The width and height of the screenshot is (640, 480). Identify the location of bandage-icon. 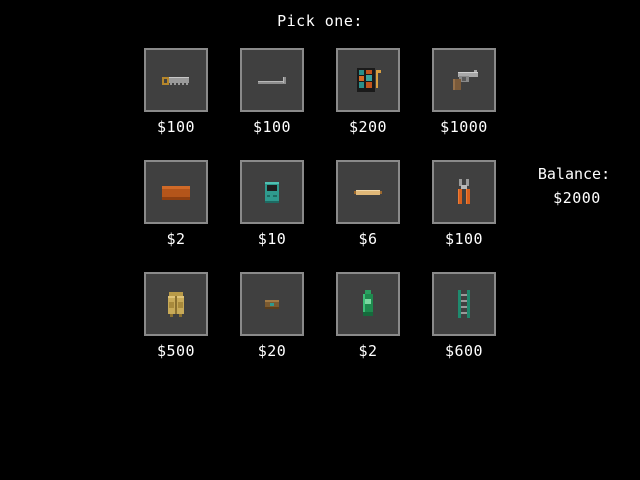
(368, 192).